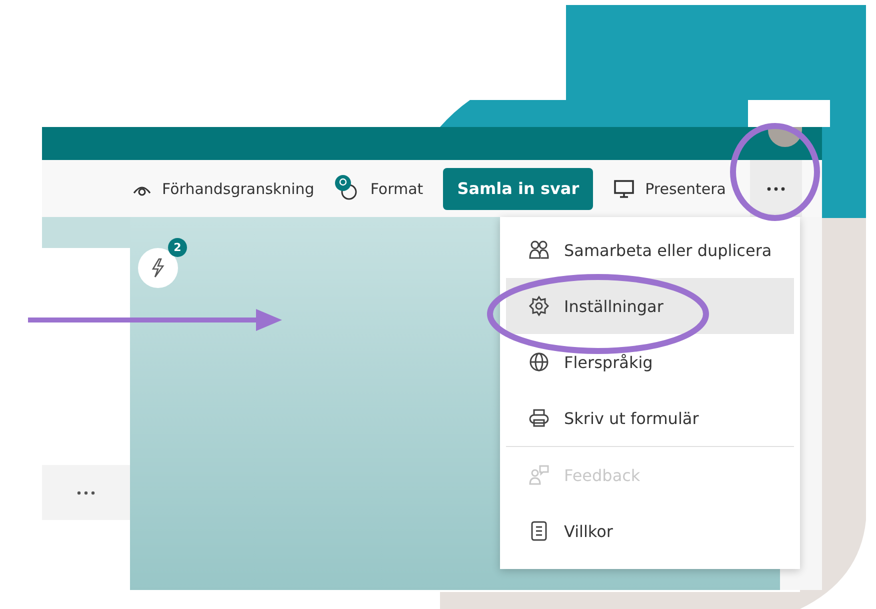 The height and width of the screenshot is (609, 876). What do you see at coordinates (650, 362) in the screenshot?
I see `menu-item: Flerspråkig` at bounding box center [650, 362].